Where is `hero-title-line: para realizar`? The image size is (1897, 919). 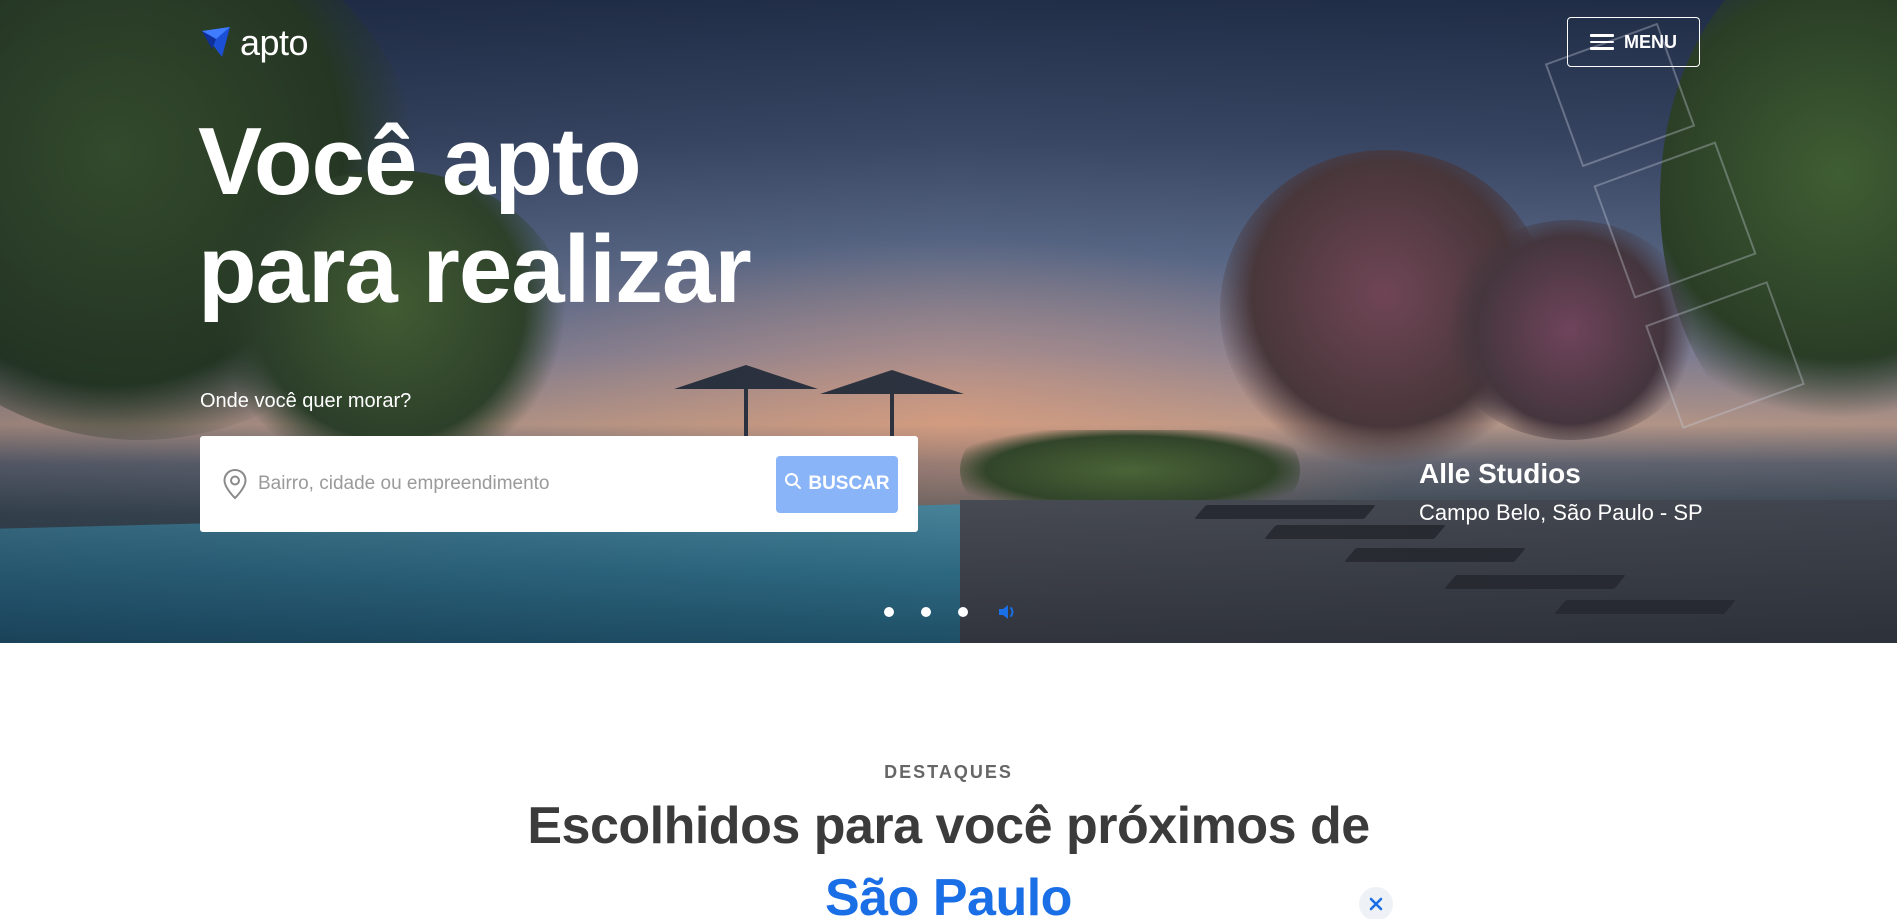 hero-title-line: para realizar is located at coordinates (475, 269).